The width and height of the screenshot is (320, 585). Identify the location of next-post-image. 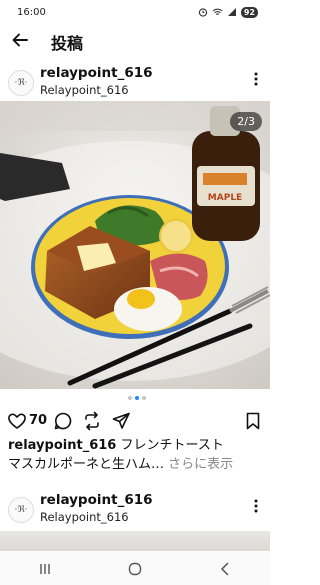
(135, 541).